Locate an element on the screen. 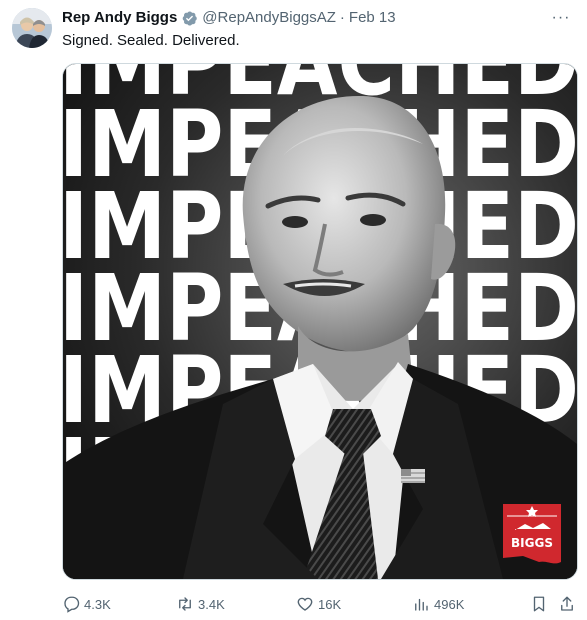  bookmark-button is located at coordinates (539, 604).